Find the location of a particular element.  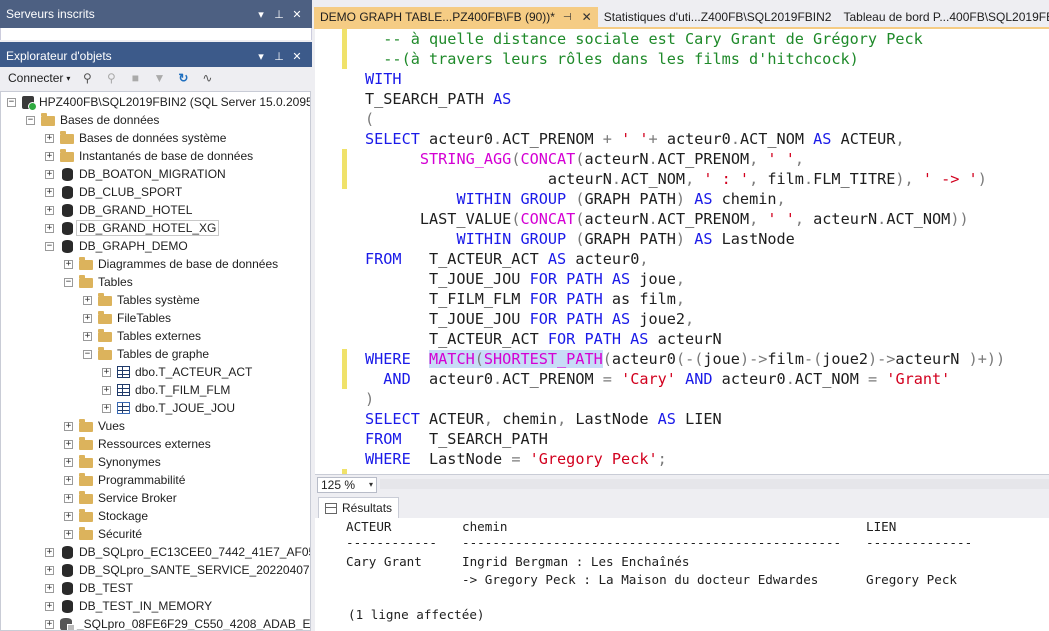

tree-node: + dbo.T_ACTEUR_ACT is located at coordinates (177, 372).